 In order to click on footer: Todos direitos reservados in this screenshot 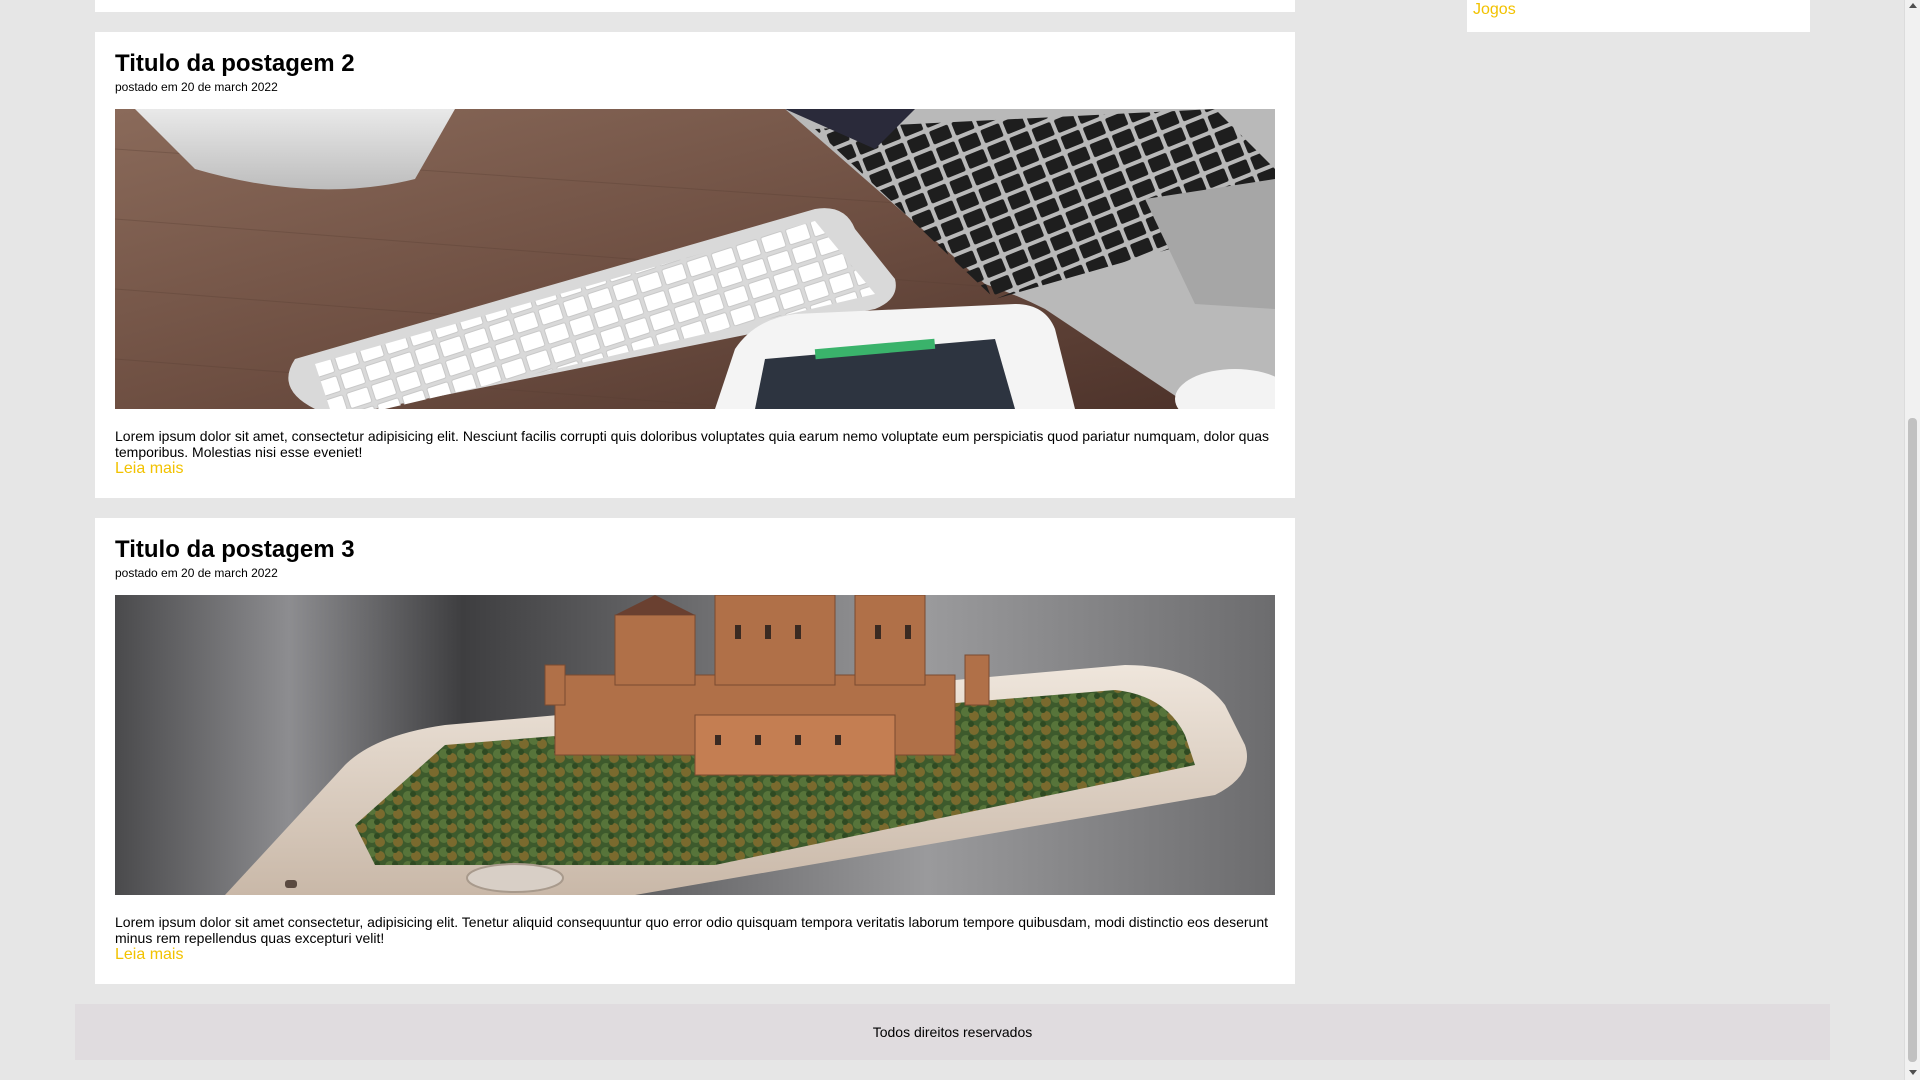, I will do `click(952, 1032)`.